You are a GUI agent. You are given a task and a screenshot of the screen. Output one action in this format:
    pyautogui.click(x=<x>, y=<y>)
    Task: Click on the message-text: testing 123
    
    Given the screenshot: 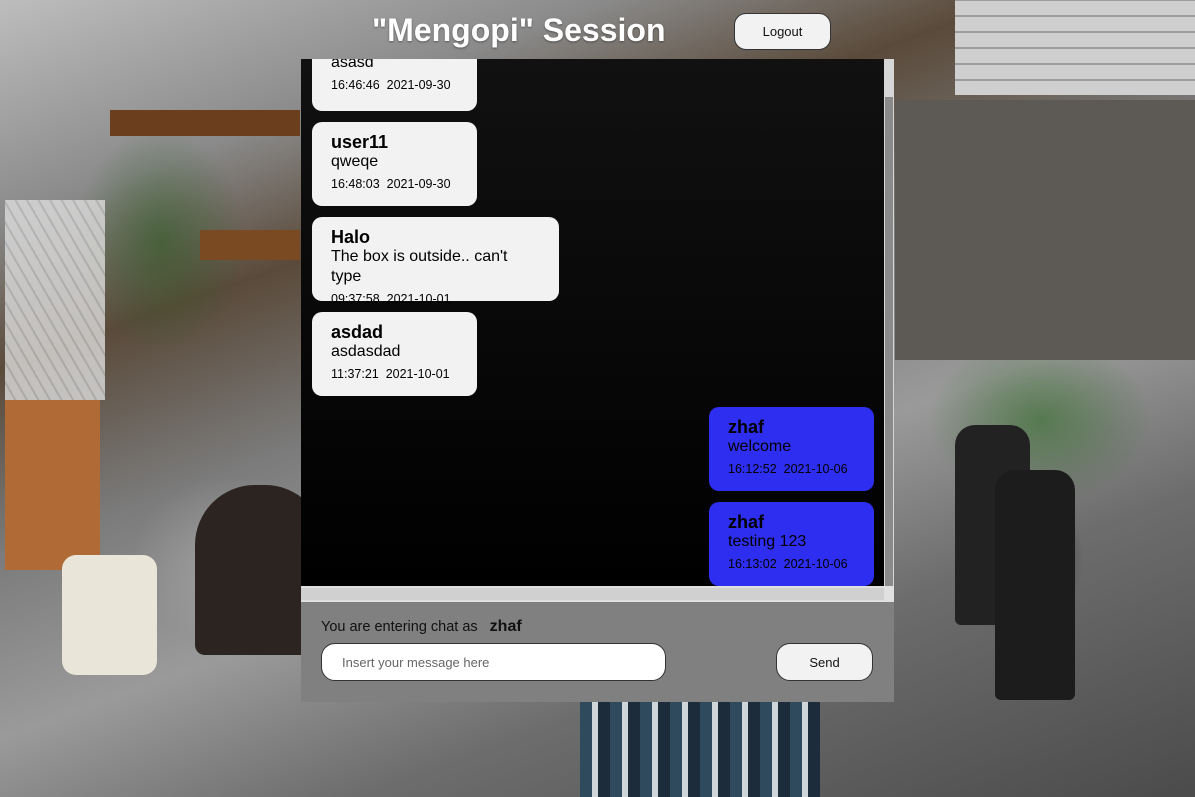 What is the action you would take?
    pyautogui.click(x=767, y=541)
    